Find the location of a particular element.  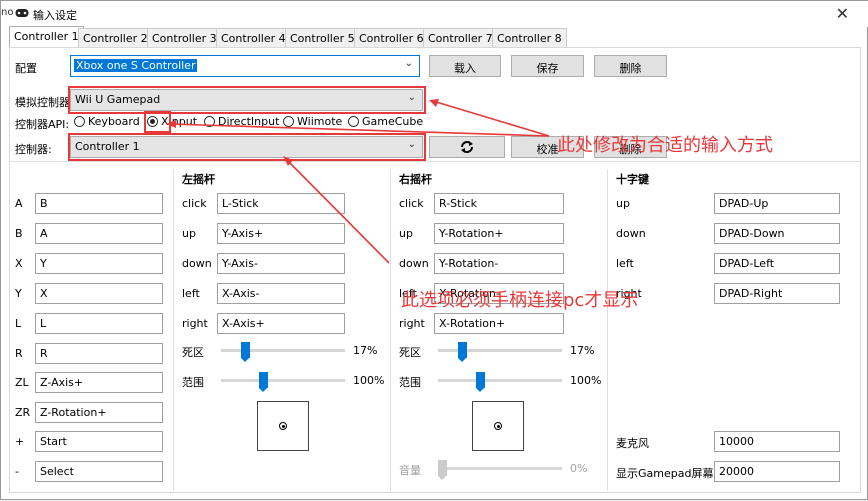

annotation-change-input: 此处修改为合适的输入方式 is located at coordinates (665, 145).